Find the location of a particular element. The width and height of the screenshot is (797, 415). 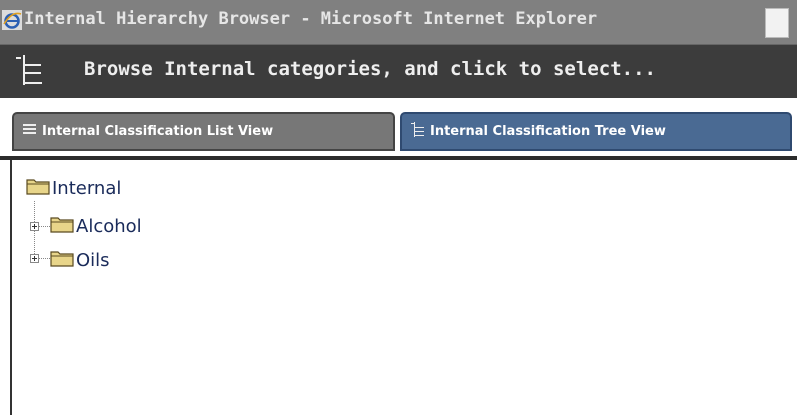

titlebar-control is located at coordinates (777, 23).